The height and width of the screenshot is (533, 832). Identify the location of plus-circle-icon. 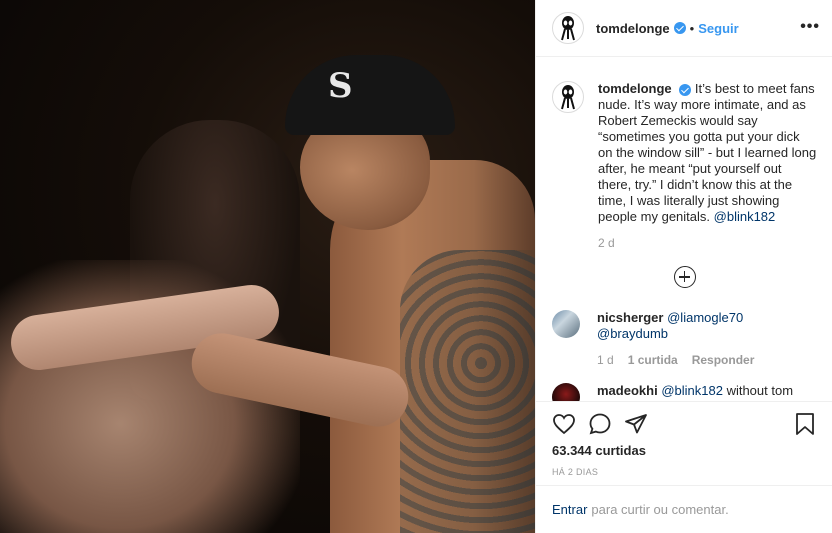
(684, 277).